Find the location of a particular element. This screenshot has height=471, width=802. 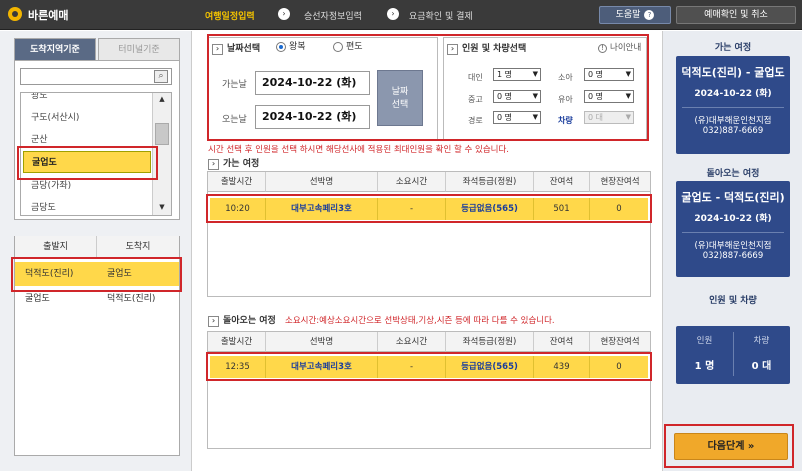

return-phone: 032)887-6669 is located at coordinates (733, 256).